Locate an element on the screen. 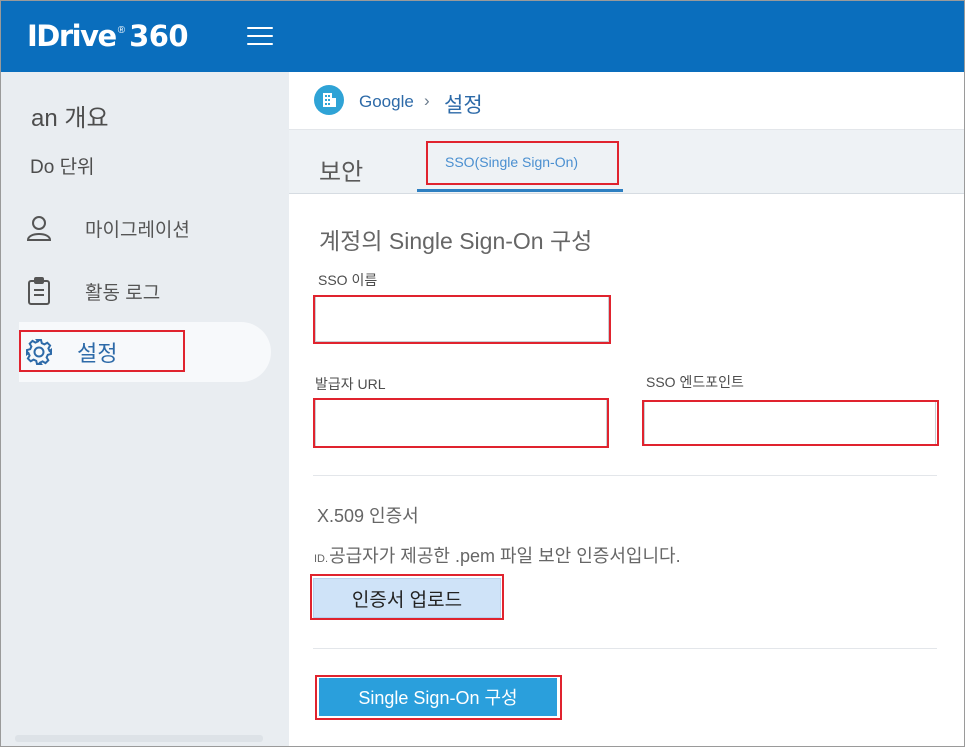 The height and width of the screenshot is (747, 965). tab-sso-label: SSO(Single Sign-On) is located at coordinates (512, 162).